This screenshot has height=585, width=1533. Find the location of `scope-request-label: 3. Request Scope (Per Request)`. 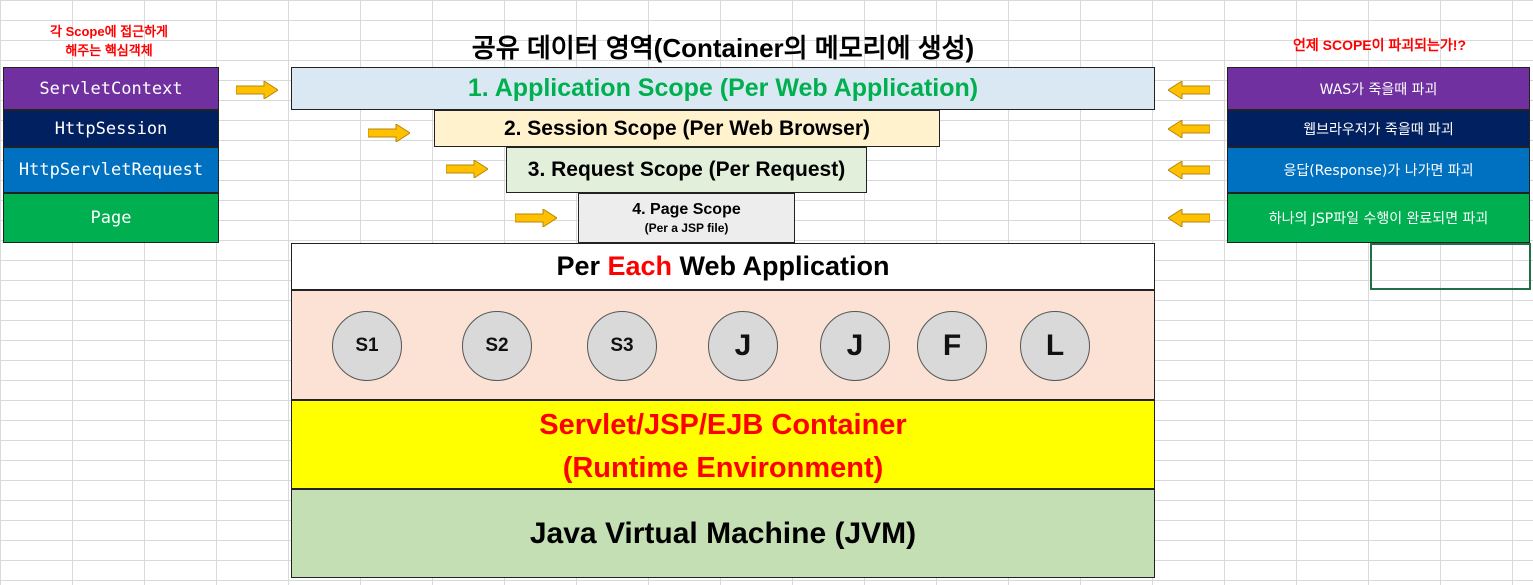

scope-request-label: 3. Request Scope (Per Request) is located at coordinates (686, 169).